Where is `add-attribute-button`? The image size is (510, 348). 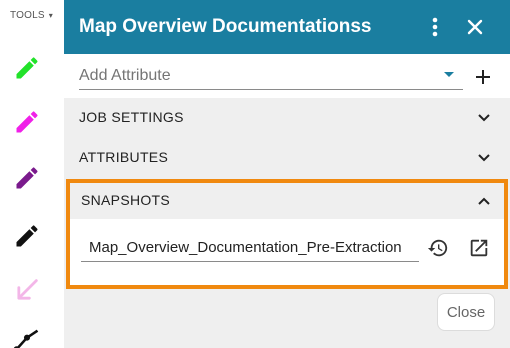
add-attribute-button is located at coordinates (483, 77).